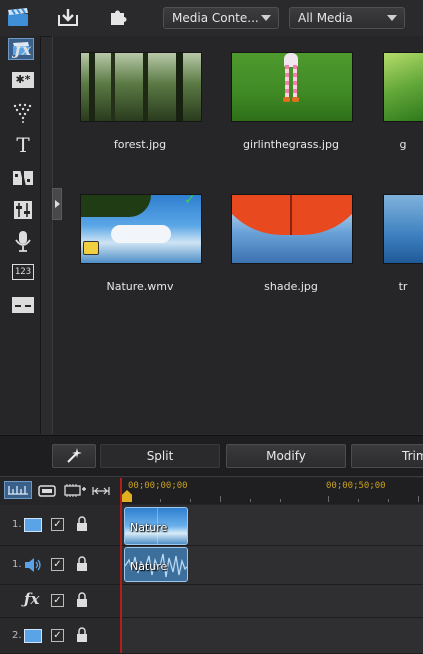 Image resolution: width=423 pixels, height=654 pixels. I want to click on shade-thumbnail, so click(292, 229).